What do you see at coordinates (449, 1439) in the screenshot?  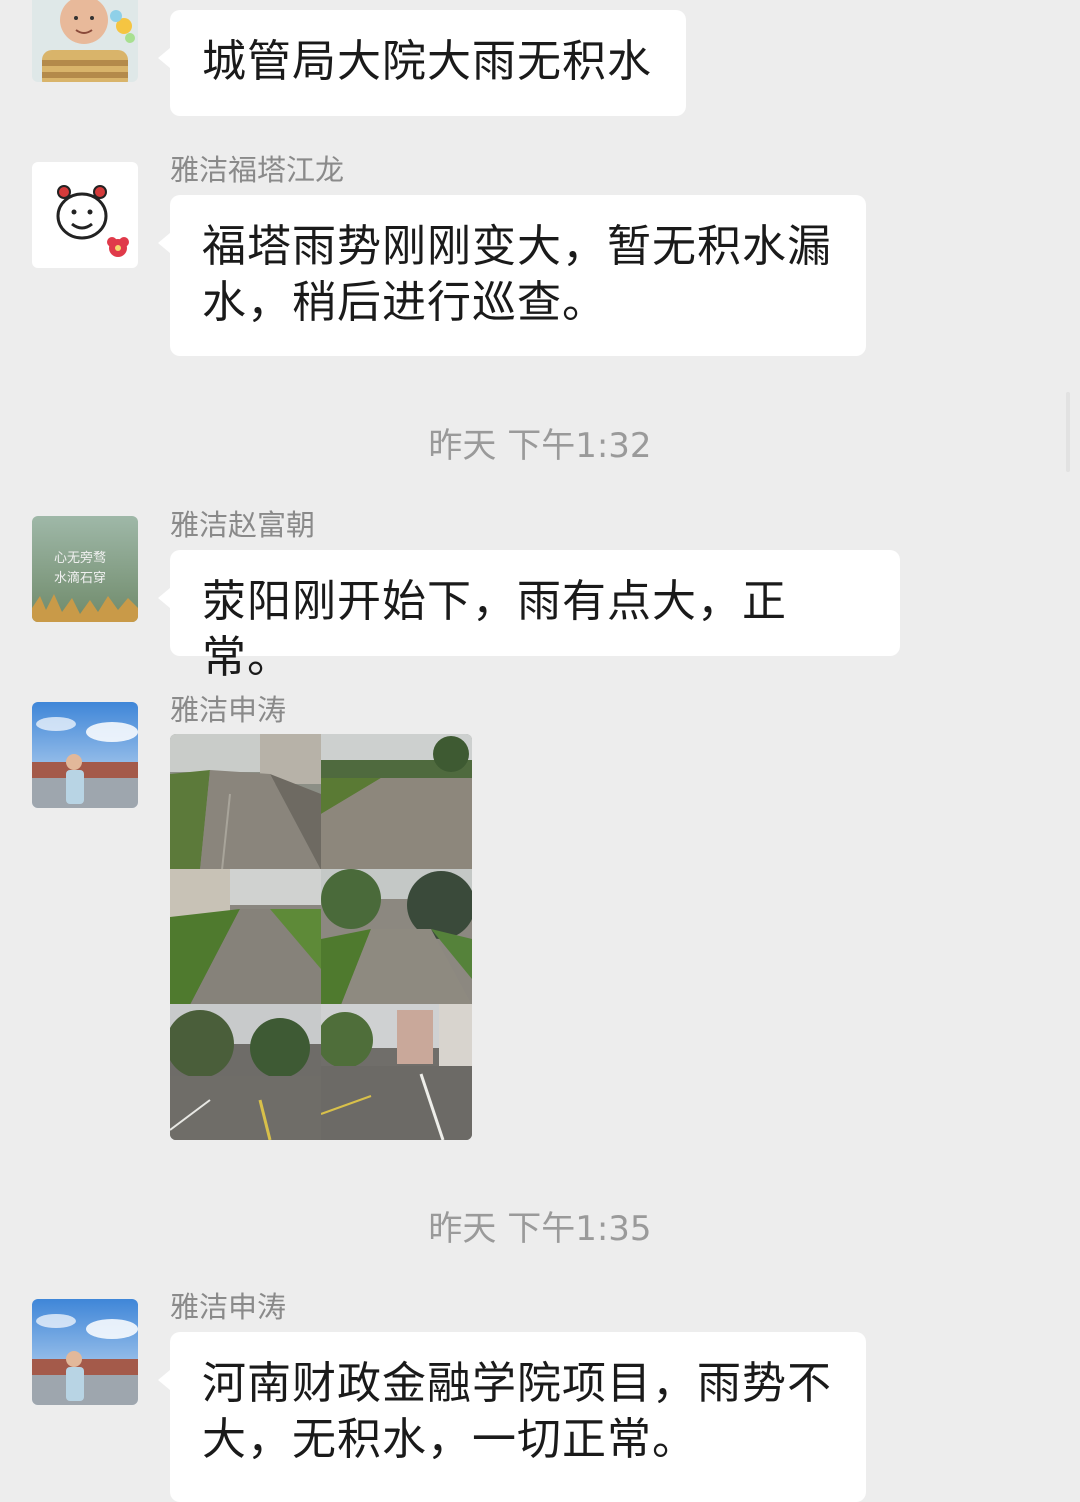 I see `message-text-line: 大，无积水，一切正常。` at bounding box center [449, 1439].